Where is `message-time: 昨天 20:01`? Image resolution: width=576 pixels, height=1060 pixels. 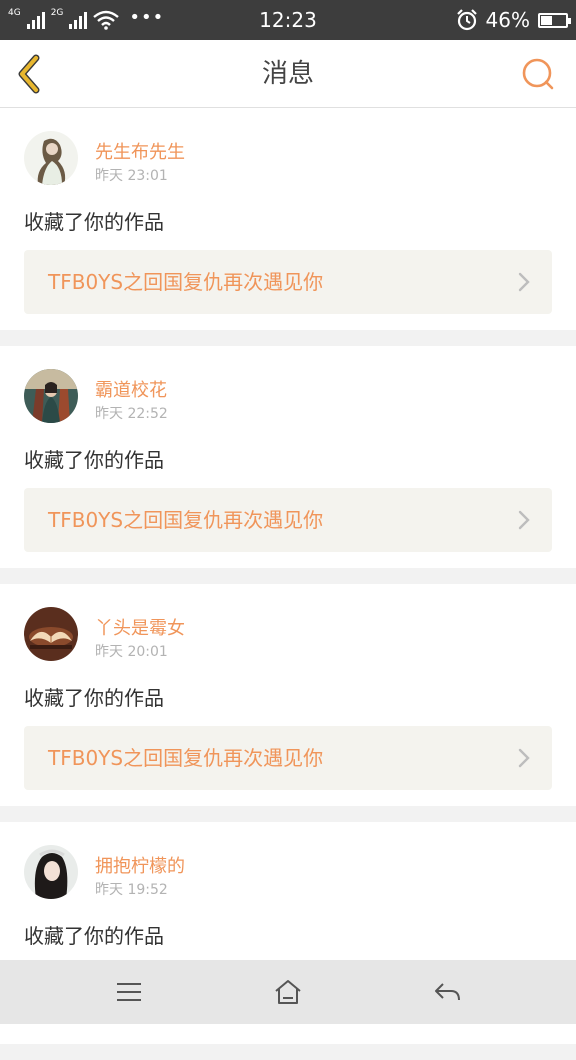
message-time: 昨天 20:01 is located at coordinates (131, 652).